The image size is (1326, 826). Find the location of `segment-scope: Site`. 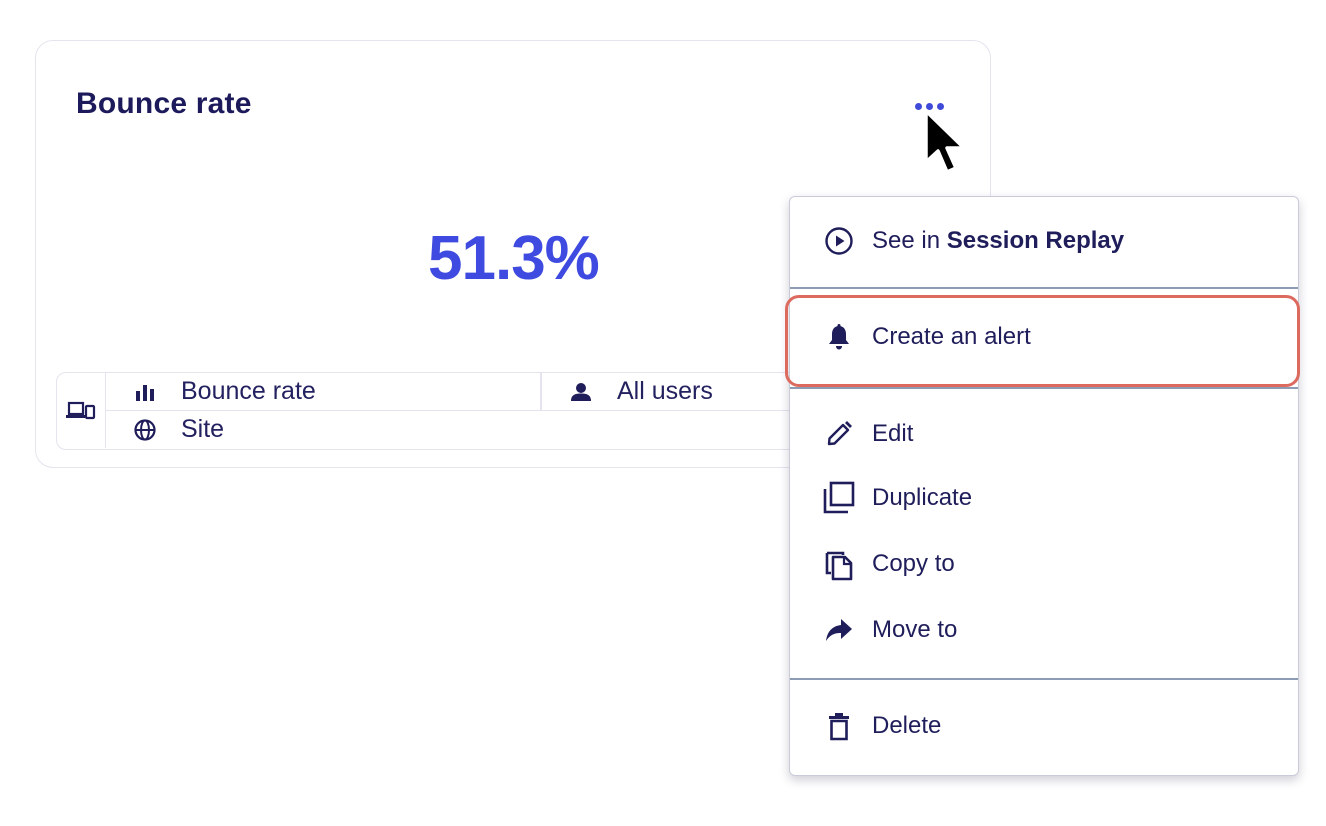

segment-scope: Site is located at coordinates (178, 429).